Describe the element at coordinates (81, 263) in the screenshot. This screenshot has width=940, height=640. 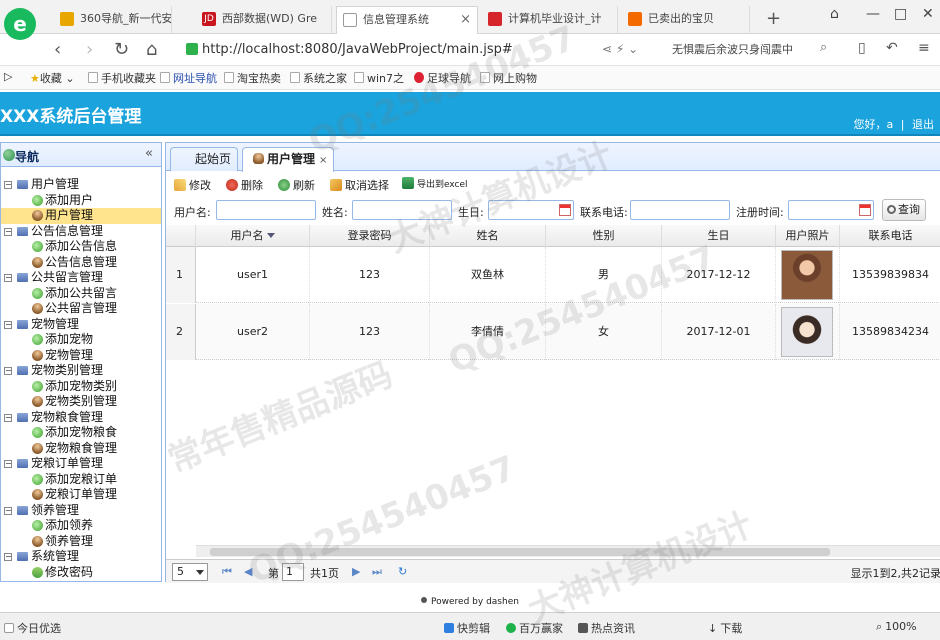
I see `sidebar-item: 公告信息管理` at that location.